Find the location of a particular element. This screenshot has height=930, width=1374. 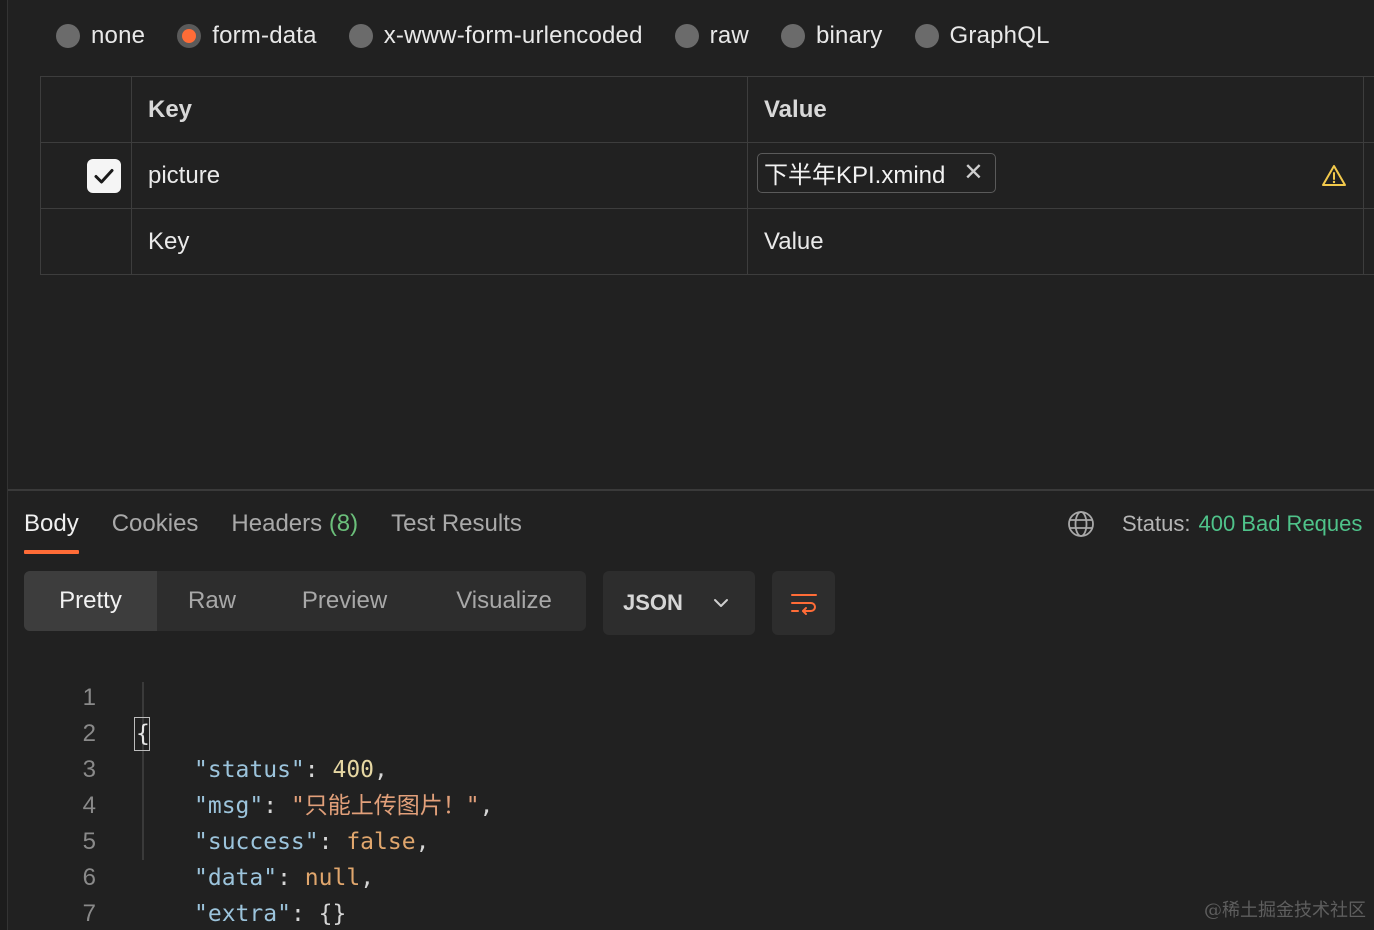

chevron-down-icon is located at coordinates (721, 603).